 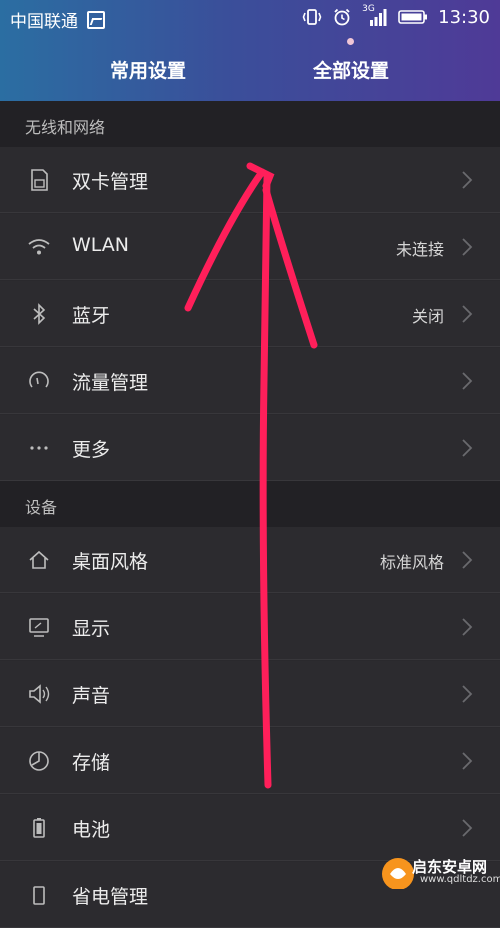 I want to click on section-header-device: 设备, so click(x=250, y=504).